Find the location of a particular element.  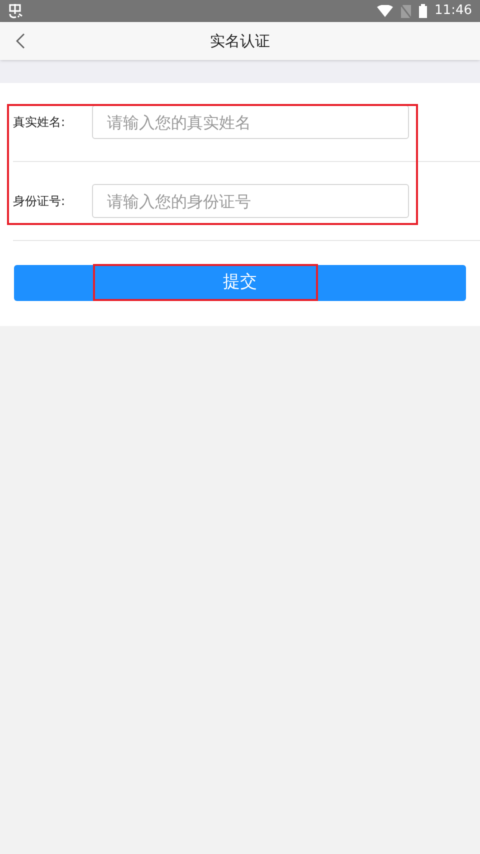

back-icon is located at coordinates (20, 41).